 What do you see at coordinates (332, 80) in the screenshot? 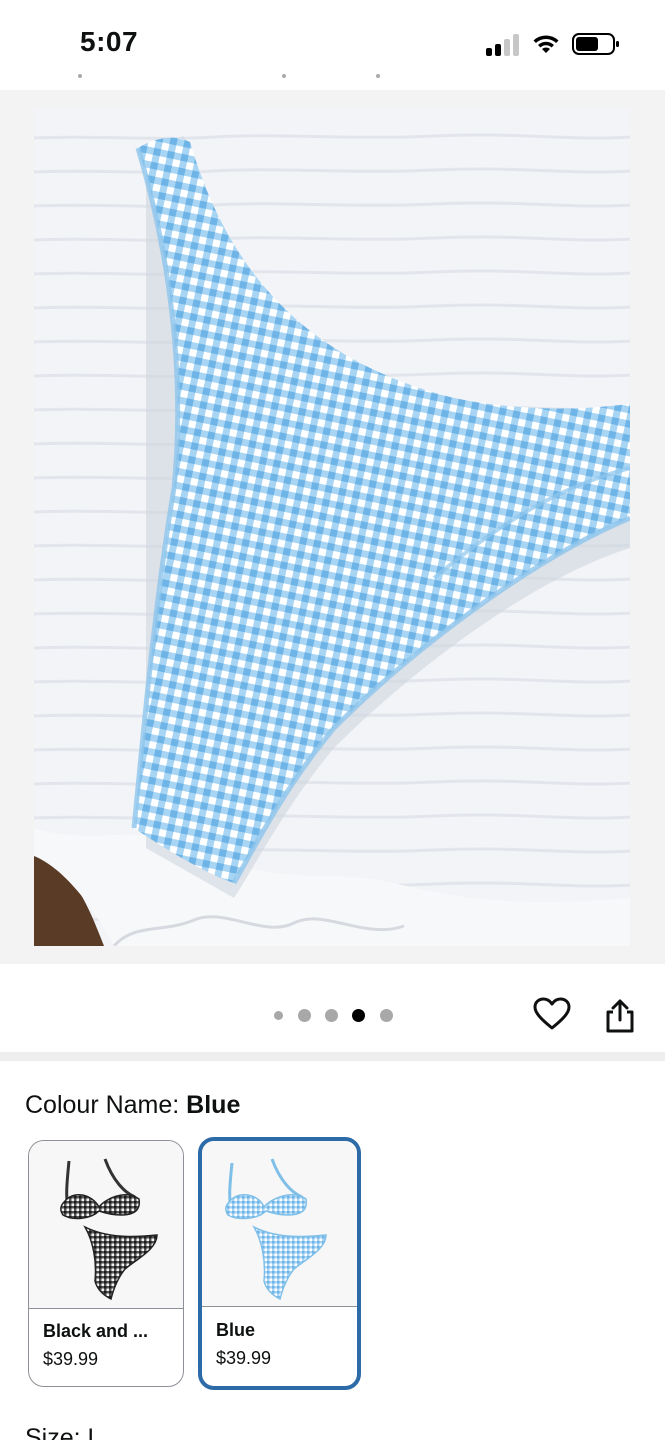
I see `previous-section-peek` at bounding box center [332, 80].